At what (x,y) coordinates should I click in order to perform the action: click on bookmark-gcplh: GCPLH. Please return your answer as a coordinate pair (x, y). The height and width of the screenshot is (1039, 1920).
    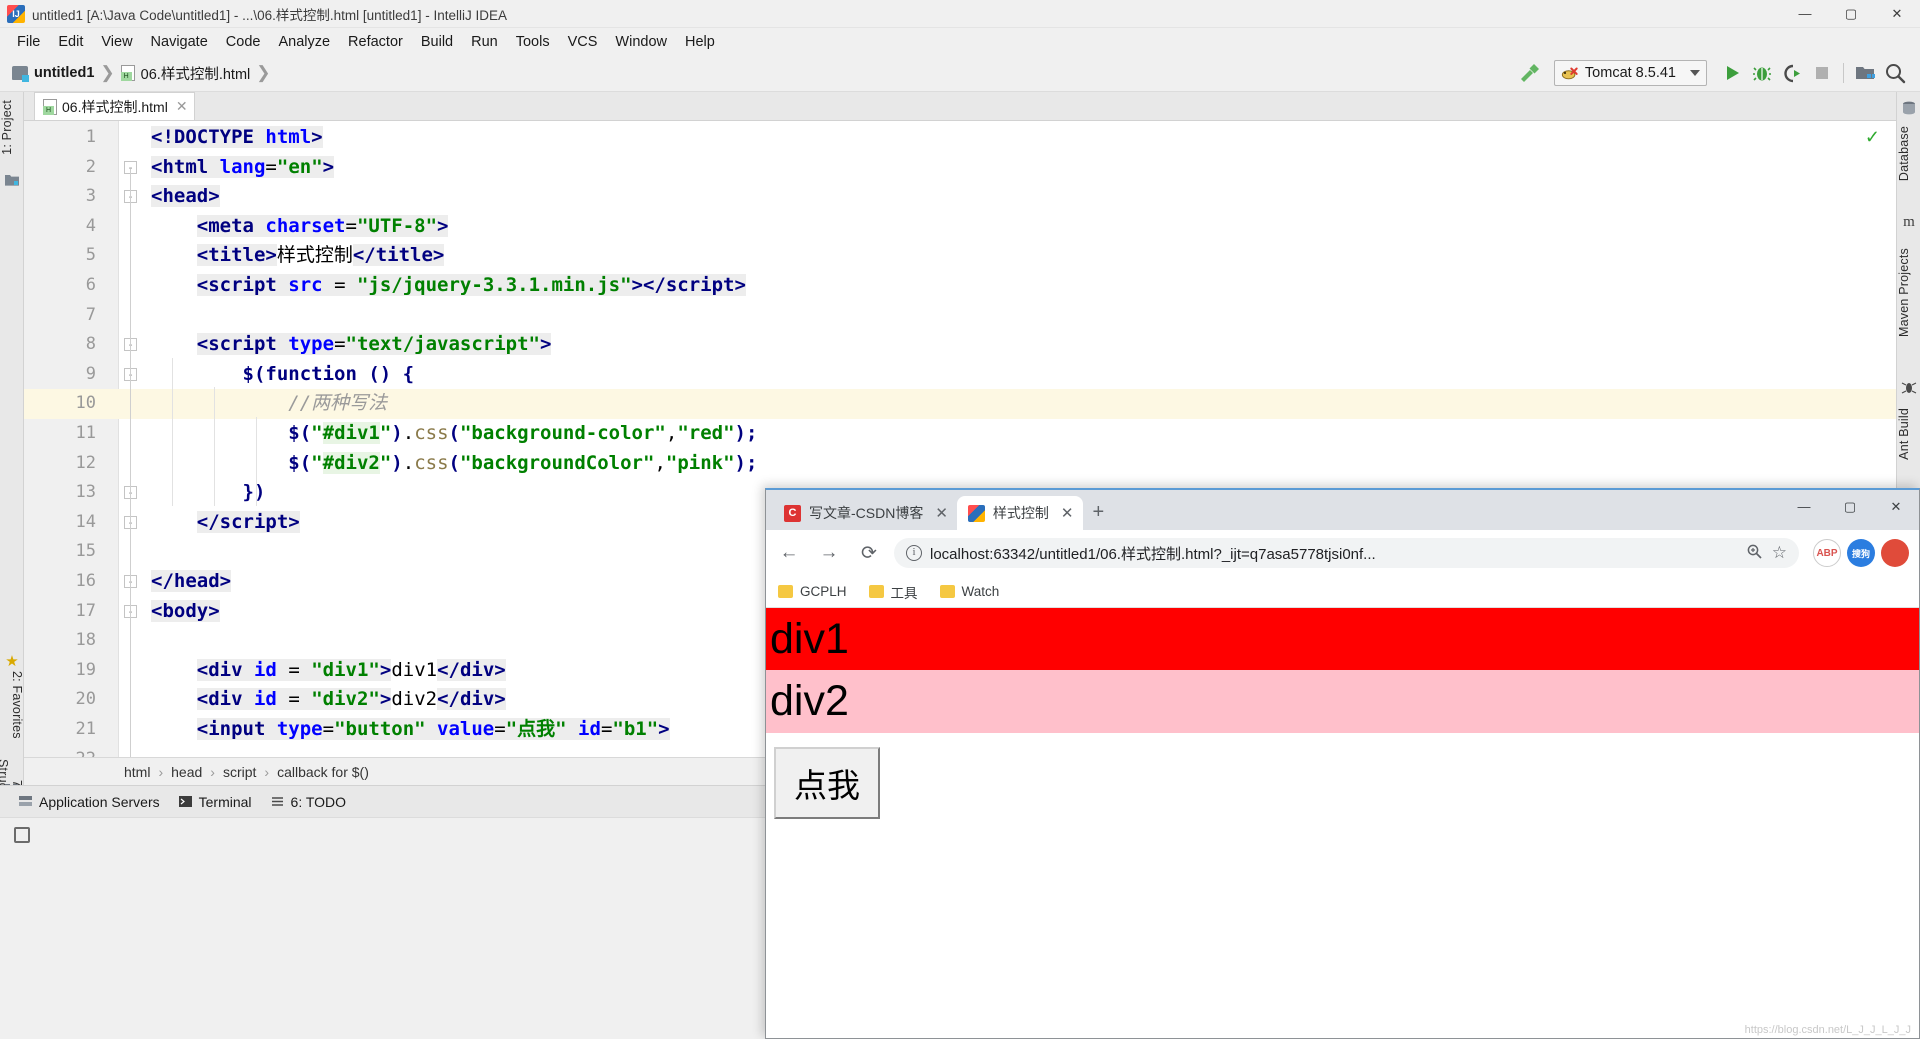
    Looking at the image, I should click on (812, 591).